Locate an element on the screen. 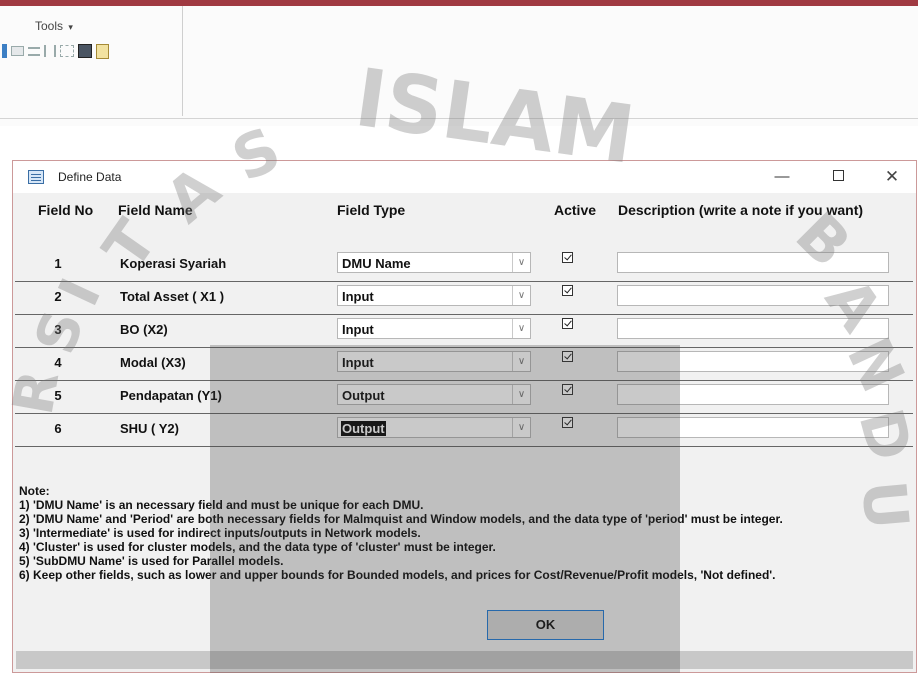 The height and width of the screenshot is (673, 918). row-5-active-checkbox is located at coordinates (567, 389).